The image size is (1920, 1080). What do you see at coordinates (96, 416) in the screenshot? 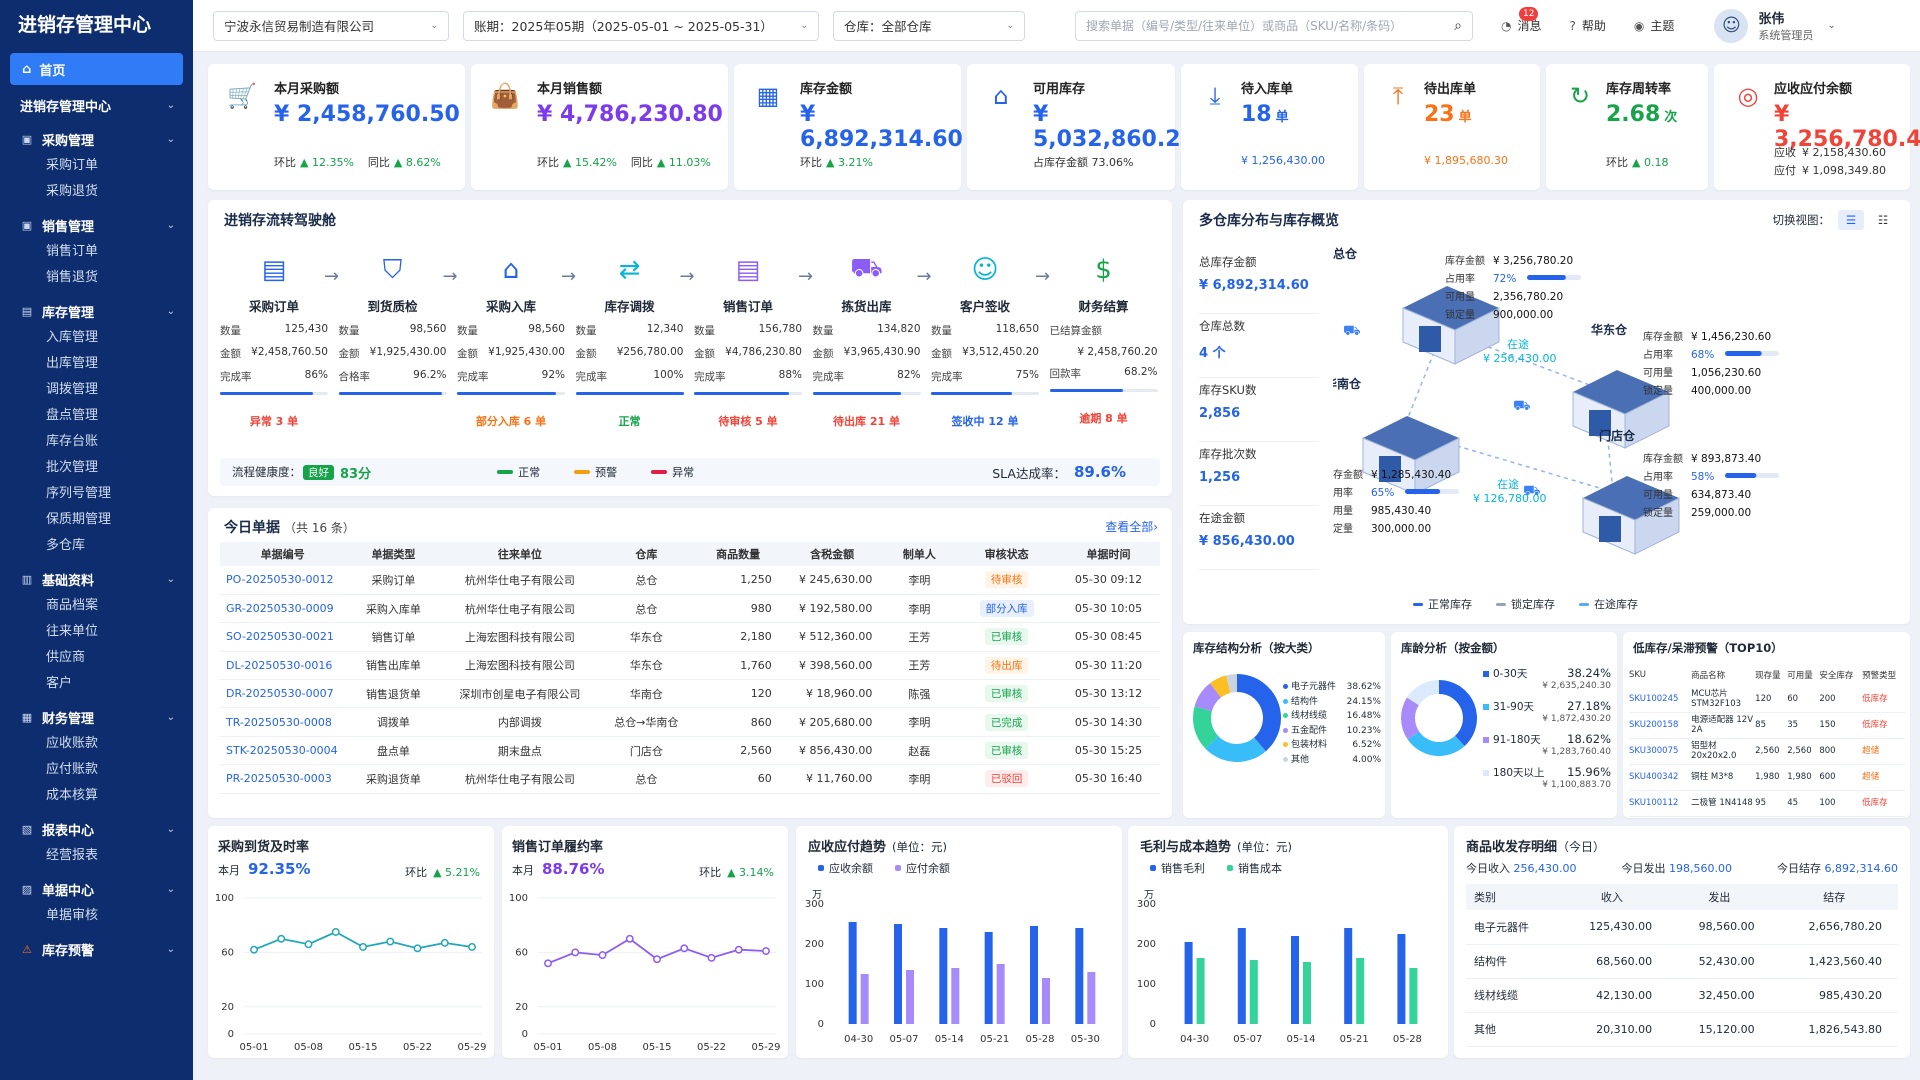
I see `sidebar-item: 盘点管理` at bounding box center [96, 416].